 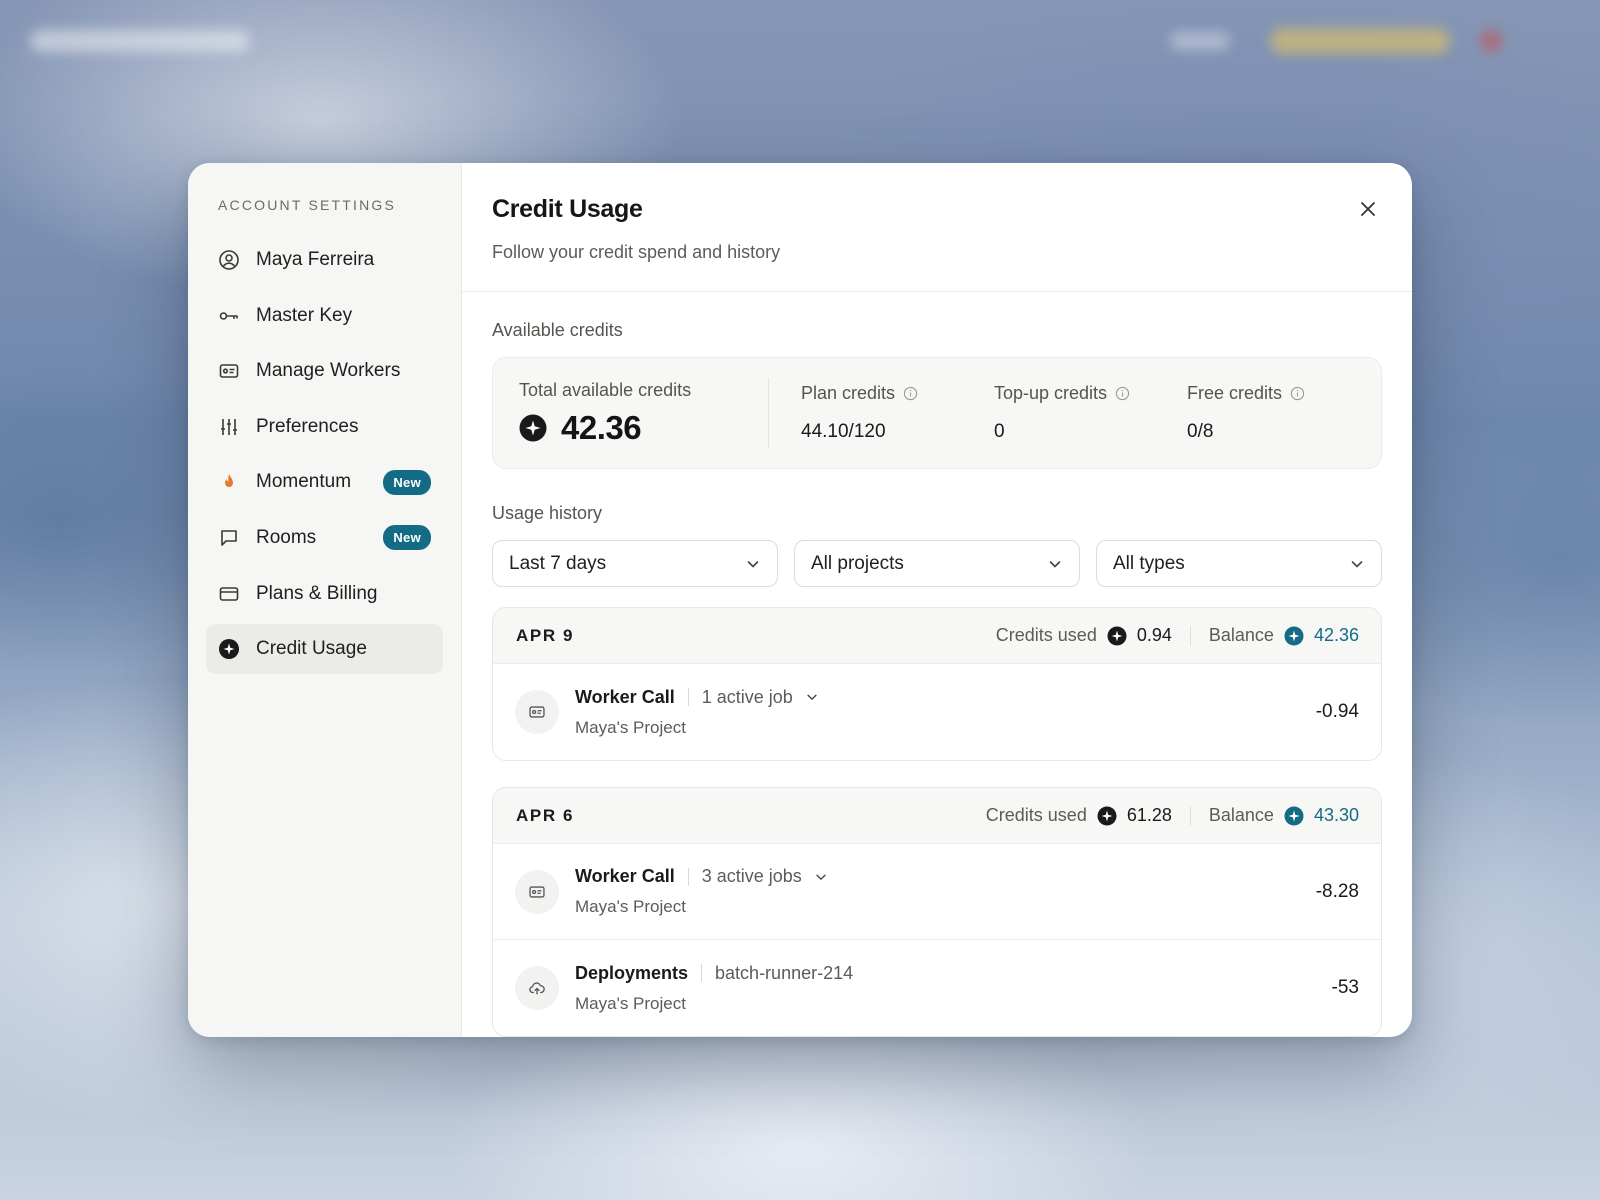 What do you see at coordinates (311, 649) in the screenshot?
I see `sidebar-item-label: Credit Usage` at bounding box center [311, 649].